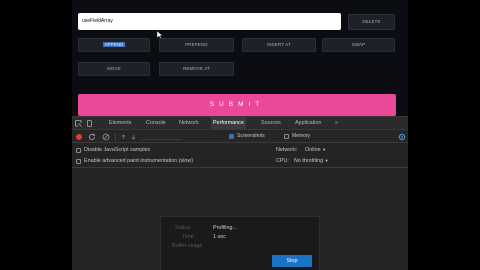 The image size is (480, 270). What do you see at coordinates (402, 137) in the screenshot?
I see `gear-icon` at bounding box center [402, 137].